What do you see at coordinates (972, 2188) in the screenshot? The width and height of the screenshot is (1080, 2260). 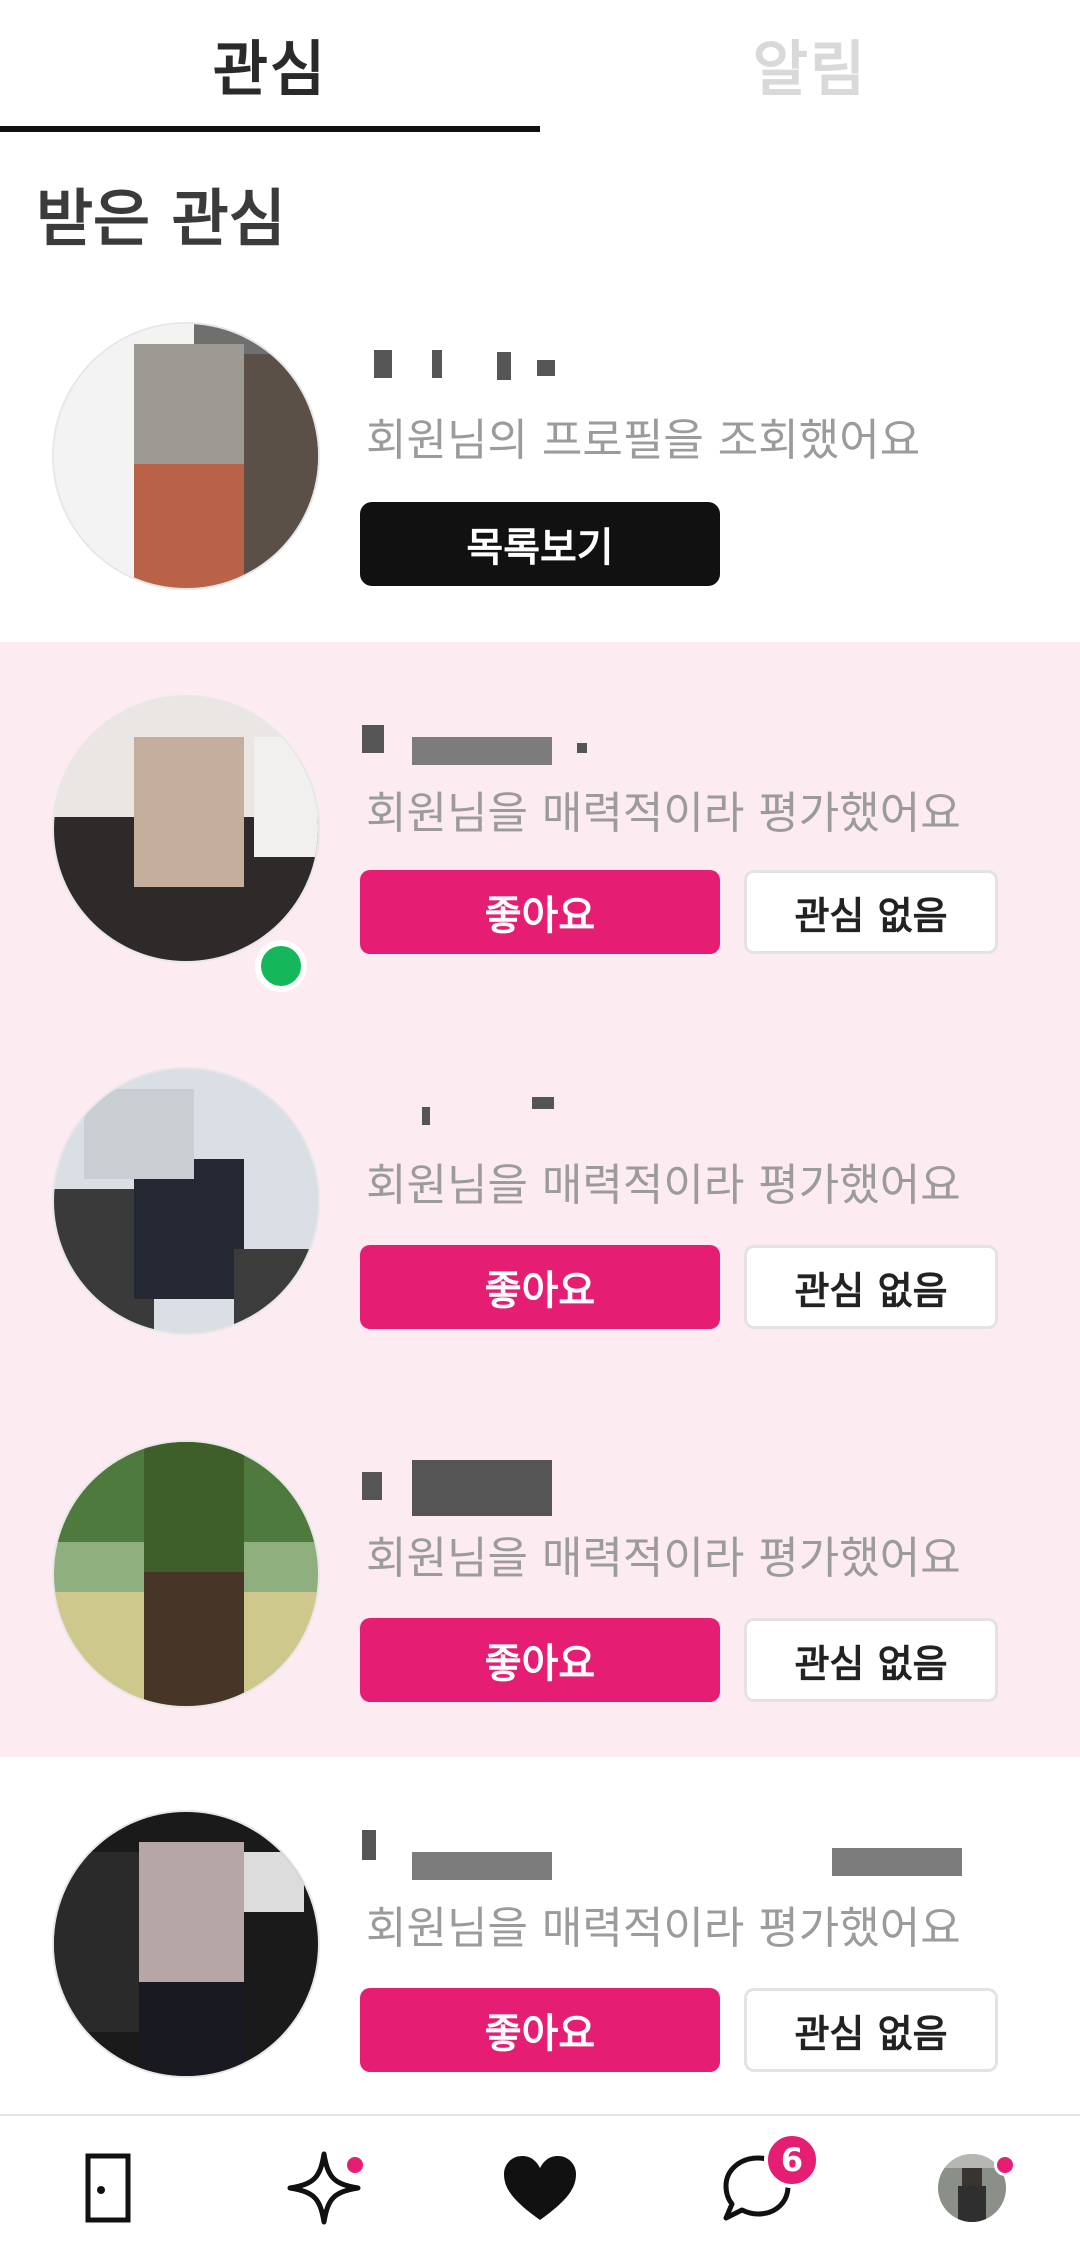 I see `nav-profile` at bounding box center [972, 2188].